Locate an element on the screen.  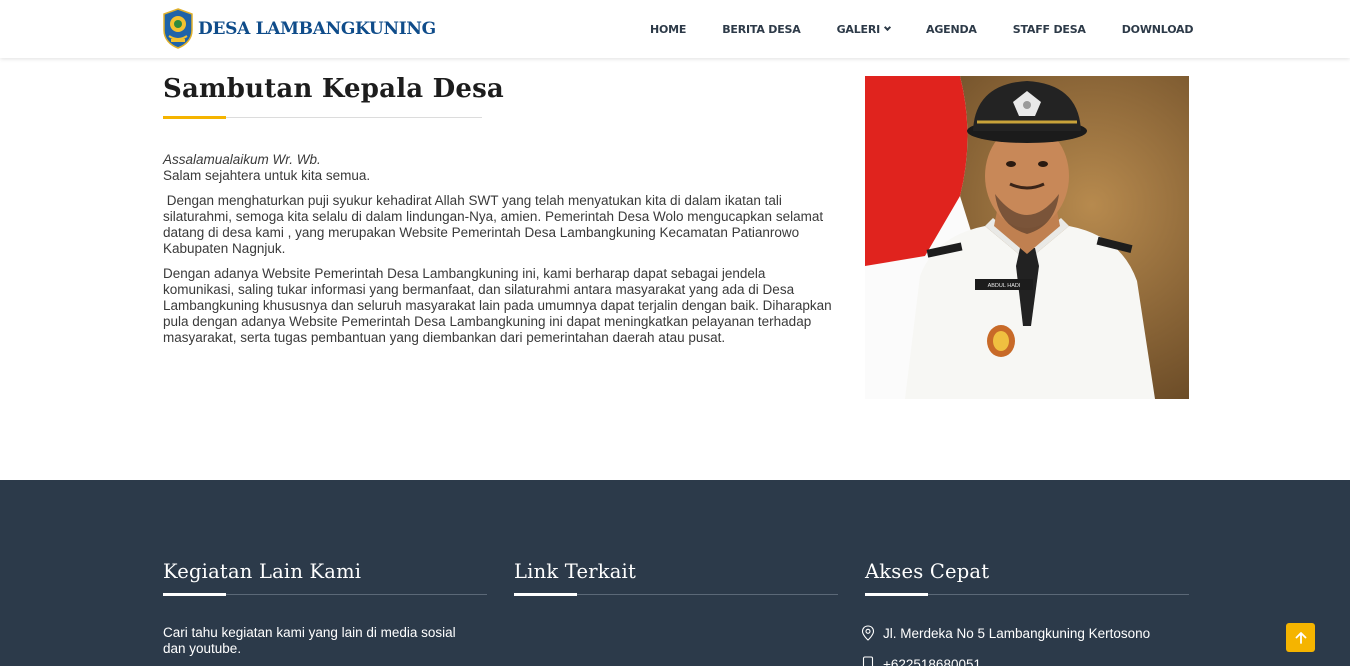
mobile-phone-icon is located at coordinates (868, 664).